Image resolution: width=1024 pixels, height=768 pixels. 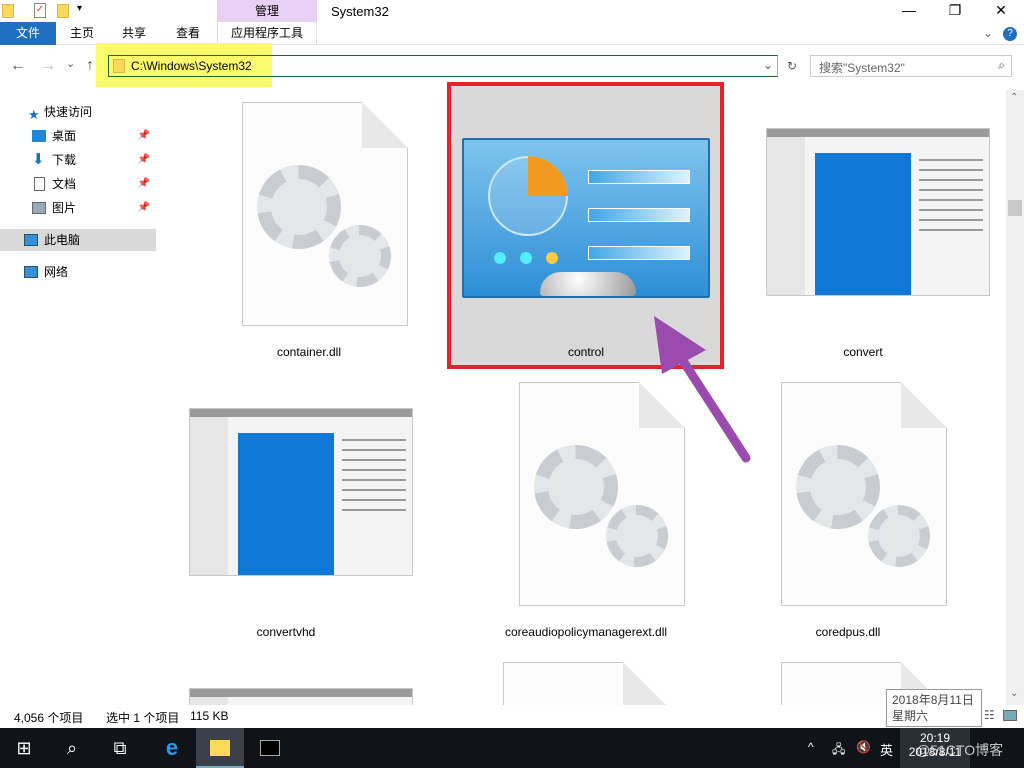 I want to click on minimize-button: —, so click(x=909, y=11).